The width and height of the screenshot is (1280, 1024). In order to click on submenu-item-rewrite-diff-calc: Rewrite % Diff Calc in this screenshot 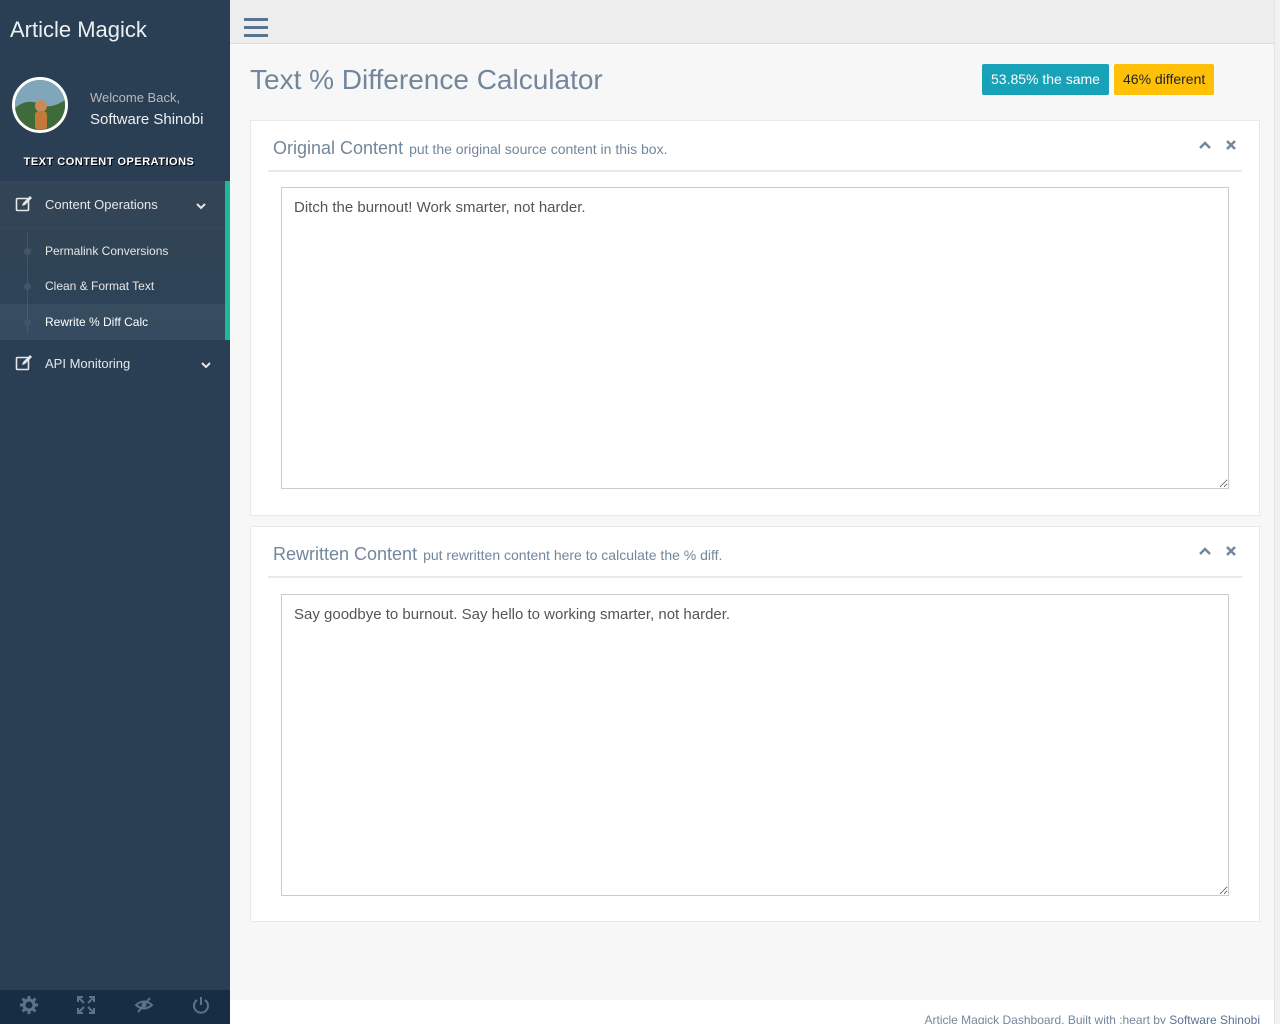, I will do `click(112, 322)`.